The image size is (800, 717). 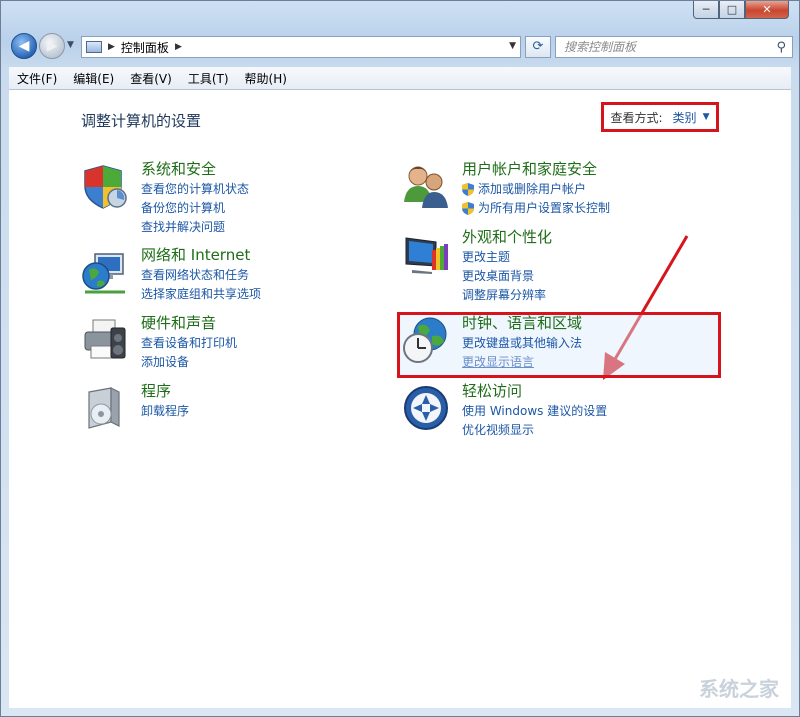 I want to click on category-title: 时钟、语言和区域, so click(x=522, y=322).